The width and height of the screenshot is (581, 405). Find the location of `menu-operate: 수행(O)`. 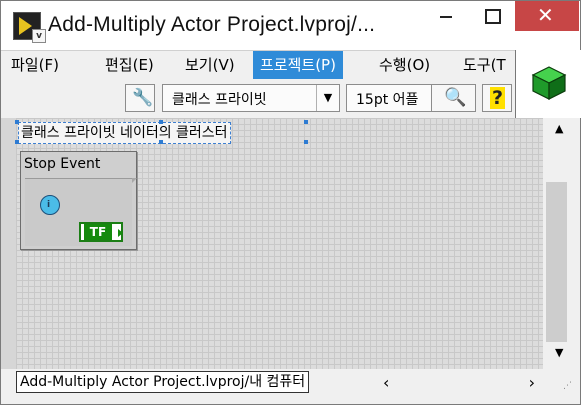

menu-operate: 수행(O) is located at coordinates (404, 65).